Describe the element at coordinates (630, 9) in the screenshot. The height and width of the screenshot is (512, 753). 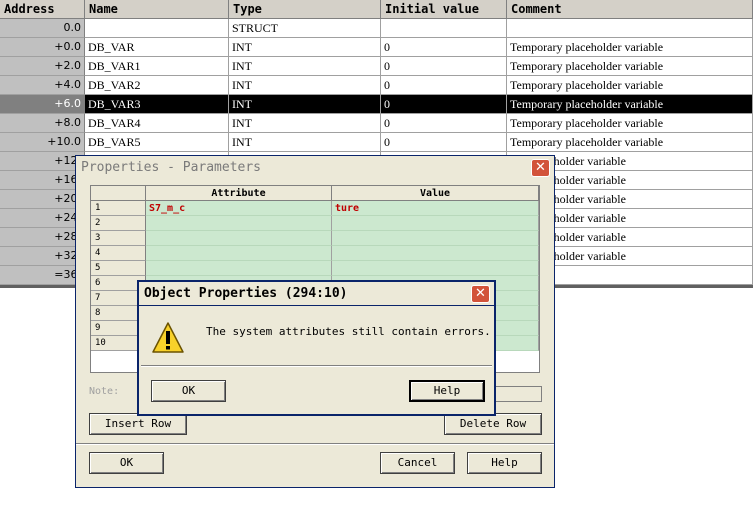
I see `header-comment: Comment` at that location.